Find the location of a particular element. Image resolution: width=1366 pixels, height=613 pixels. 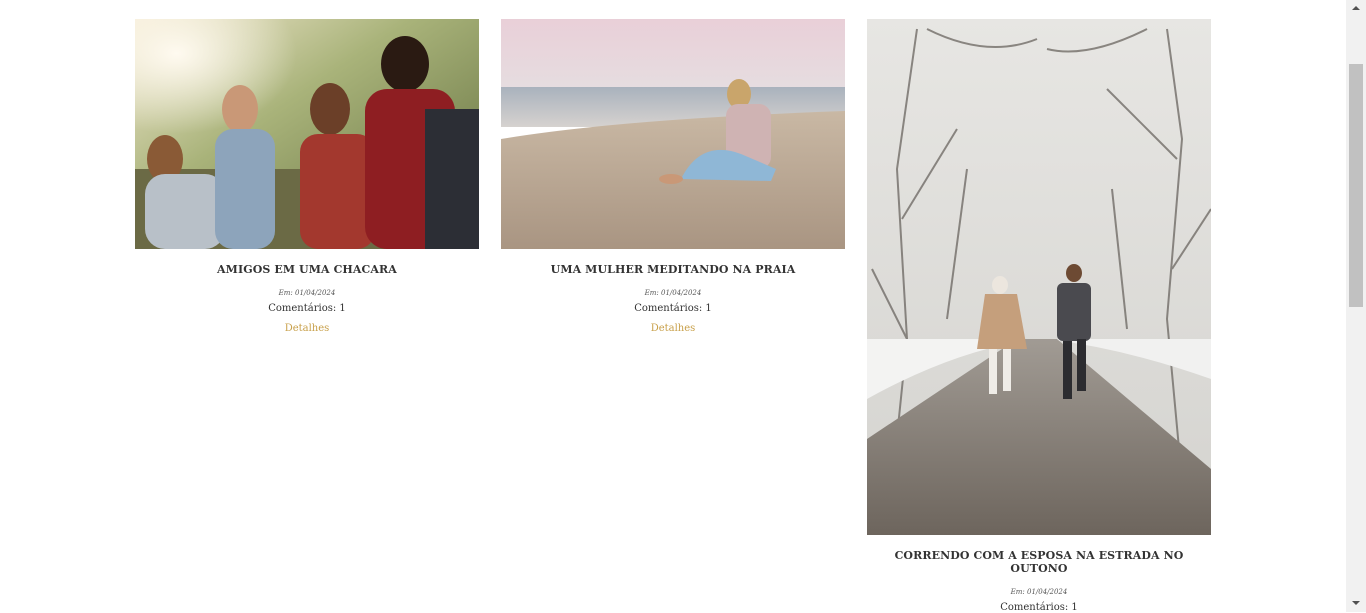

post-title: AMIGOS EM UMA CHACARA is located at coordinates (307, 269).